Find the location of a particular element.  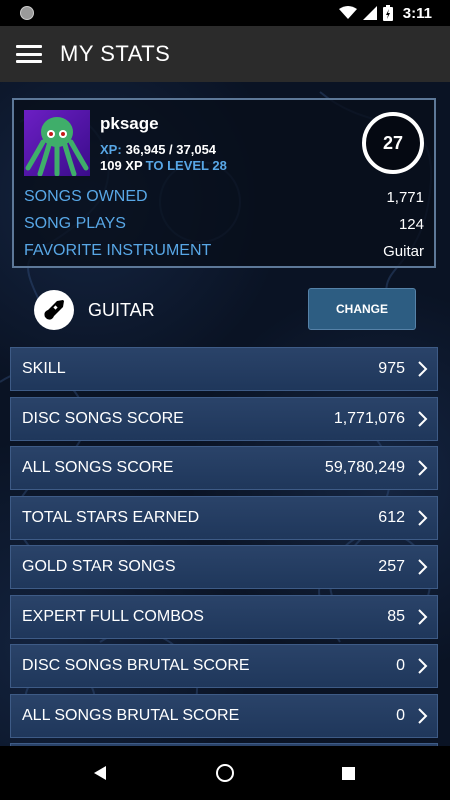

row-label: TOTAL STARS EARNED is located at coordinates (111, 517).